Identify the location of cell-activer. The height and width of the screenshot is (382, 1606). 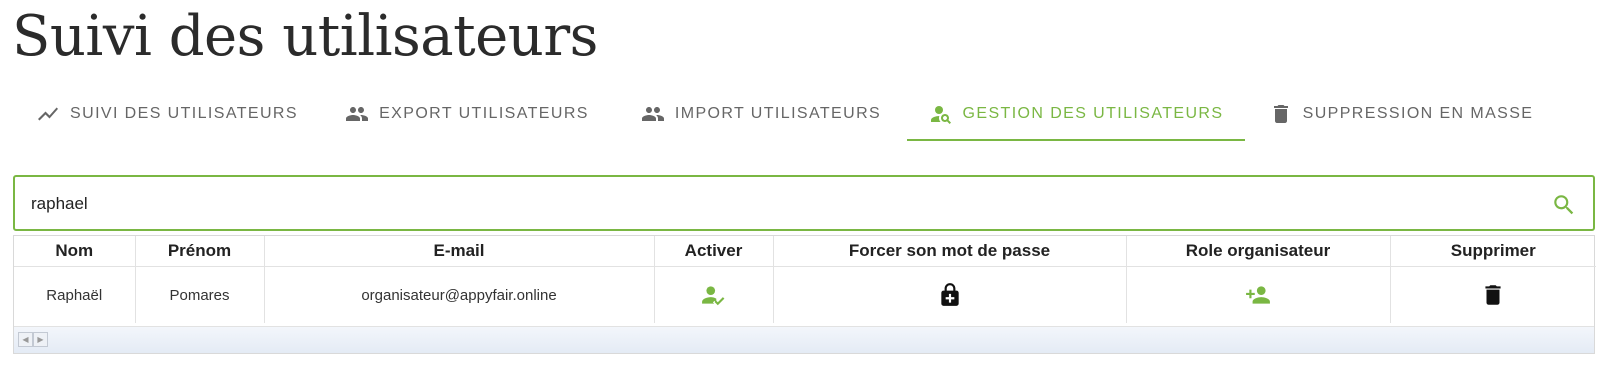
(714, 294).